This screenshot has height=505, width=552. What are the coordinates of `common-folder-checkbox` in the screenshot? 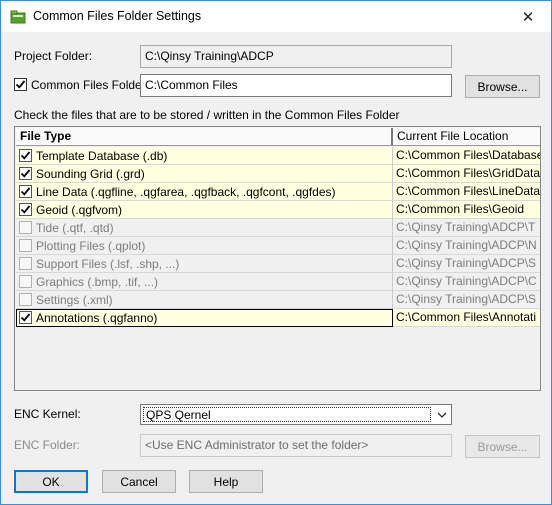 It's located at (20, 84).